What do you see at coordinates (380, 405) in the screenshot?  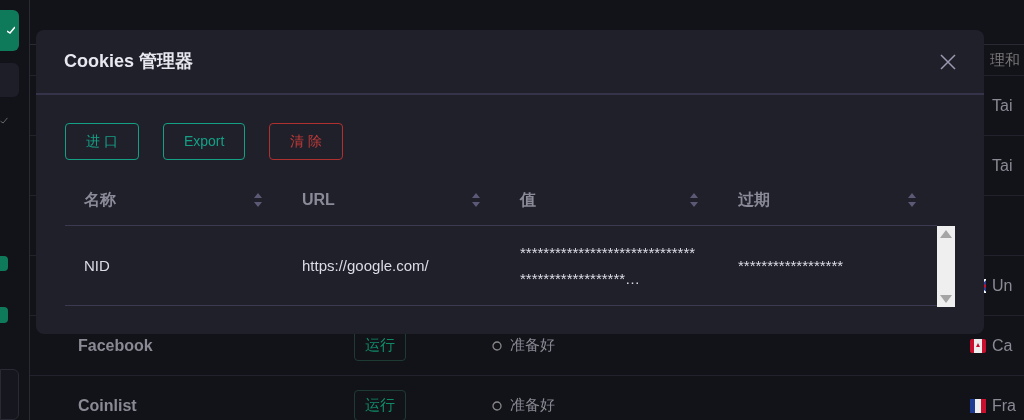 I see `run-button: 运行` at bounding box center [380, 405].